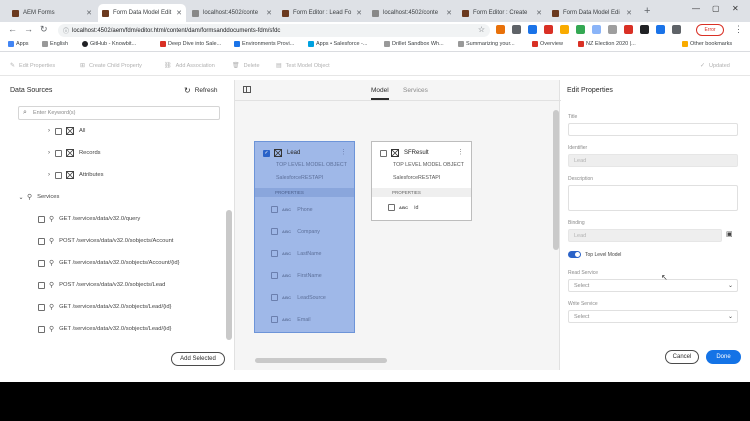 Image resolution: width=750 pixels, height=421 pixels. I want to click on add-association-button: ⛓ Add Association, so click(189, 66).